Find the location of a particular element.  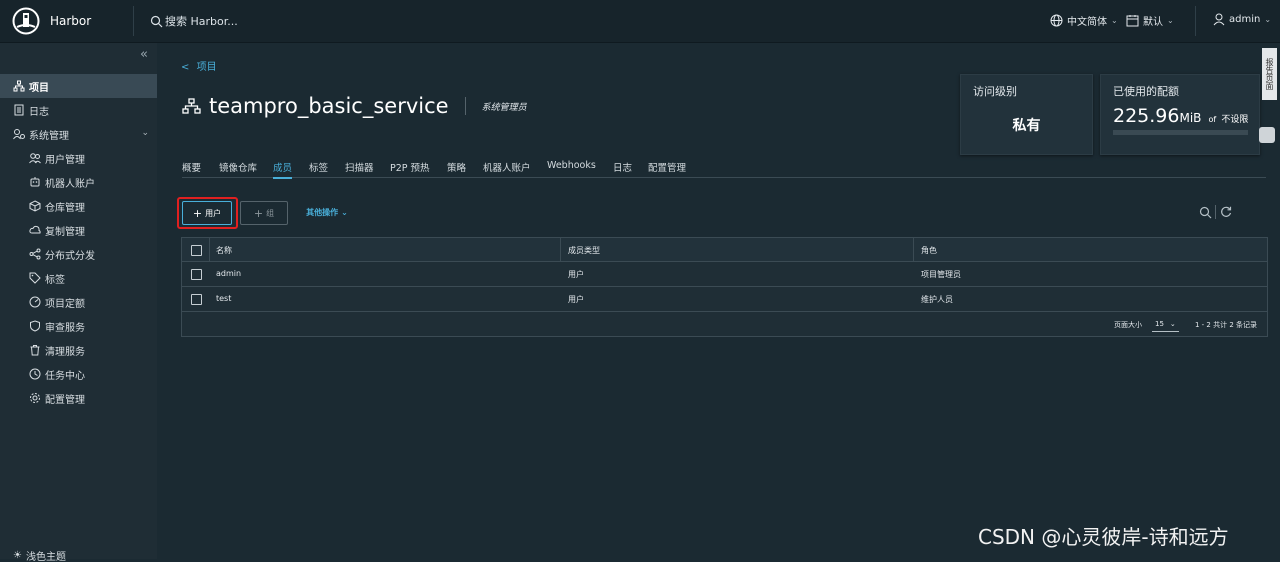

member-name: admin is located at coordinates (229, 273).